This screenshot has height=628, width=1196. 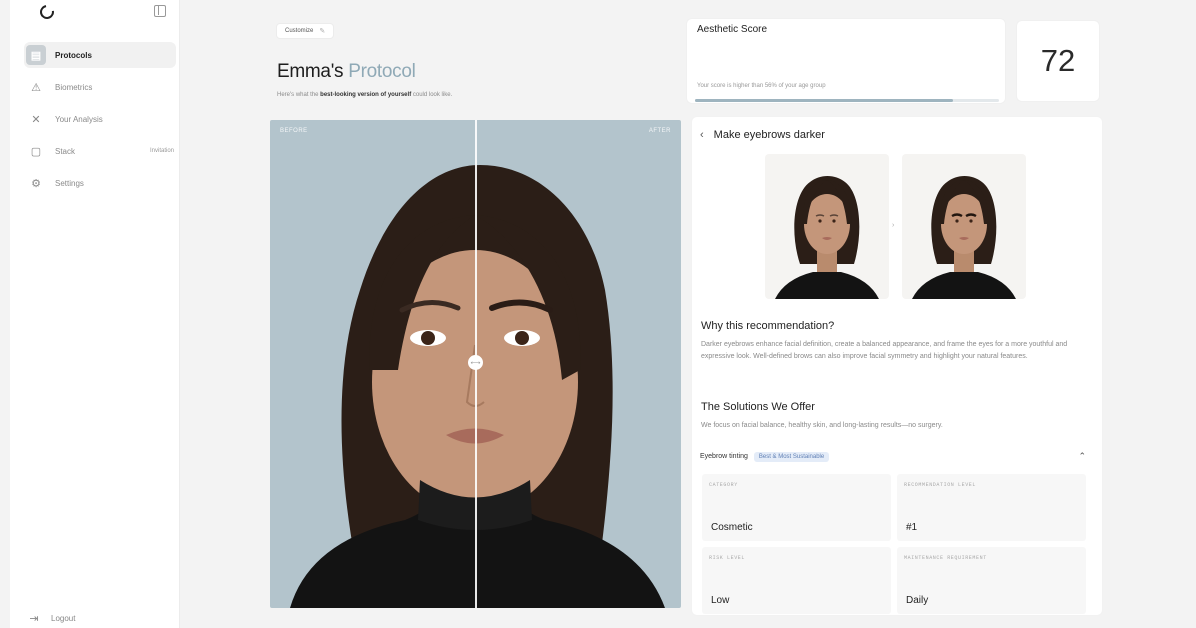 What do you see at coordinates (945, 558) in the screenshot?
I see `detail-label: MAINTENANCE REQUIREMENT` at bounding box center [945, 558].